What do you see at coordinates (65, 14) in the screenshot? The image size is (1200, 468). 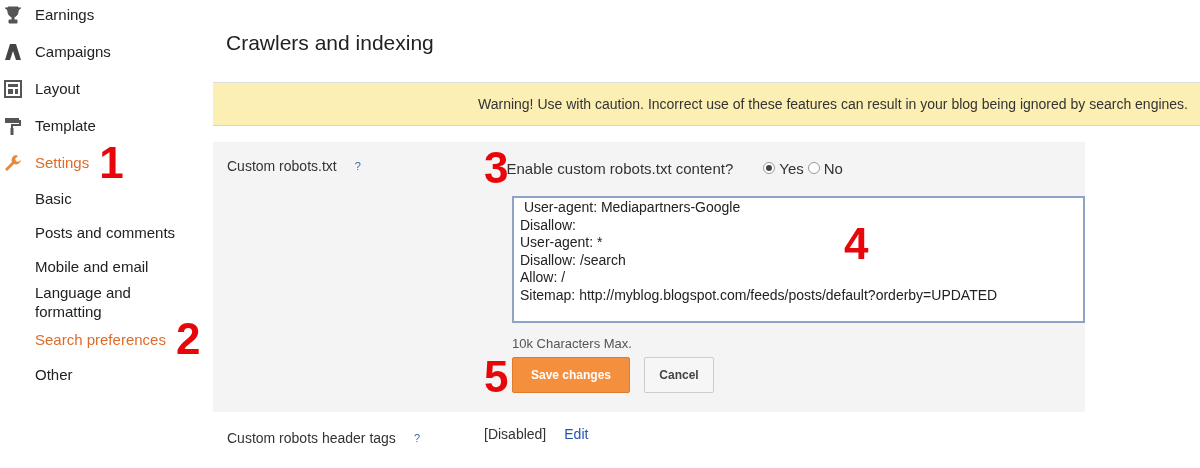 I see `sidebar-item: Earnings` at bounding box center [65, 14].